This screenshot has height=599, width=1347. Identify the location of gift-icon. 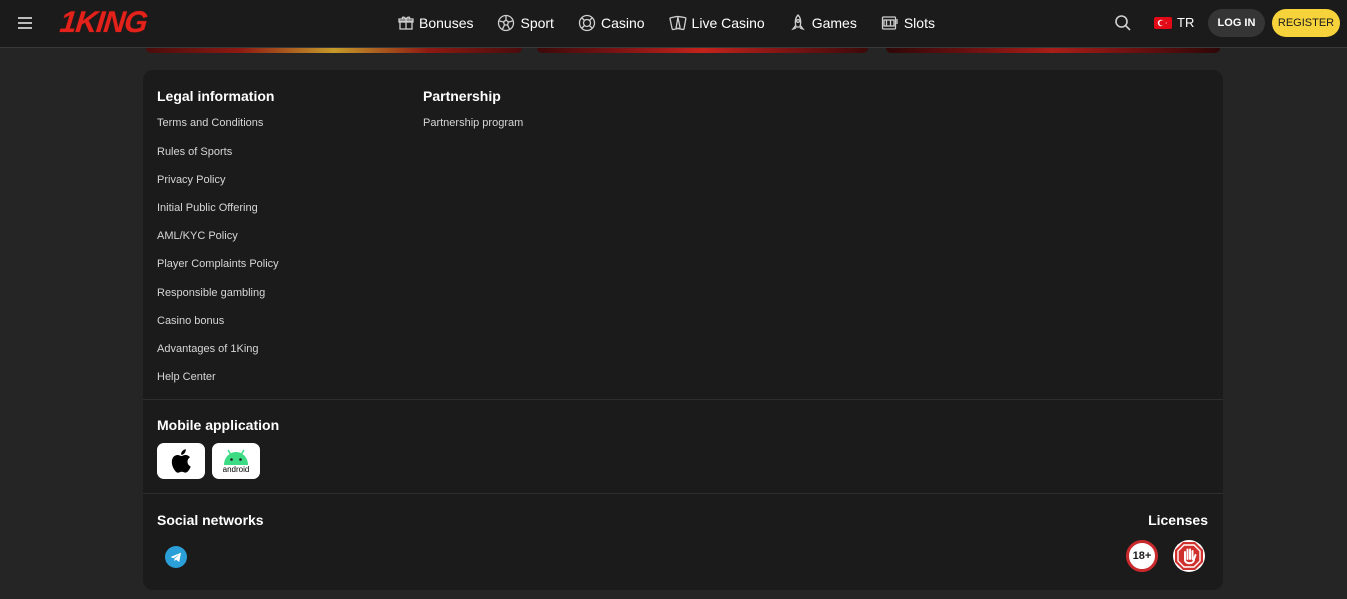
(406, 23).